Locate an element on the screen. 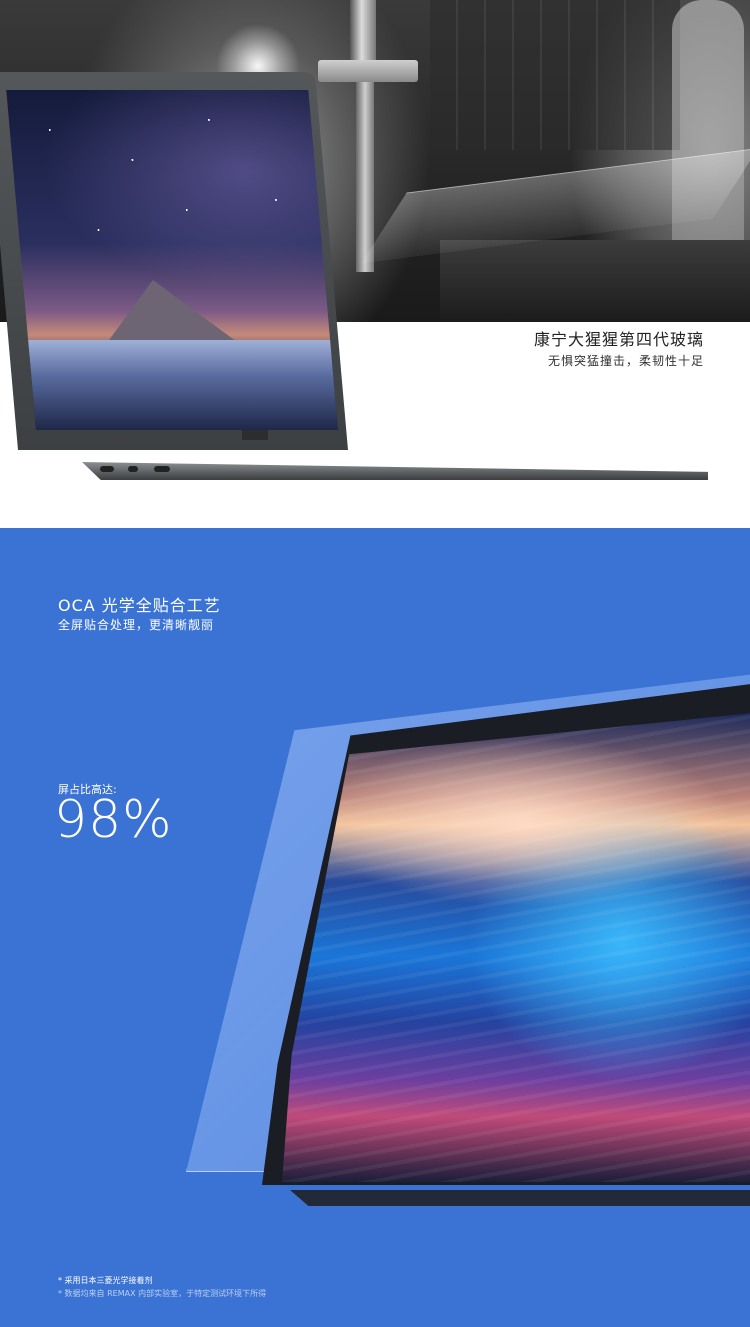  glass-subtitle: 无惧突猛撞击，柔韧性十足 is located at coordinates (625, 361).